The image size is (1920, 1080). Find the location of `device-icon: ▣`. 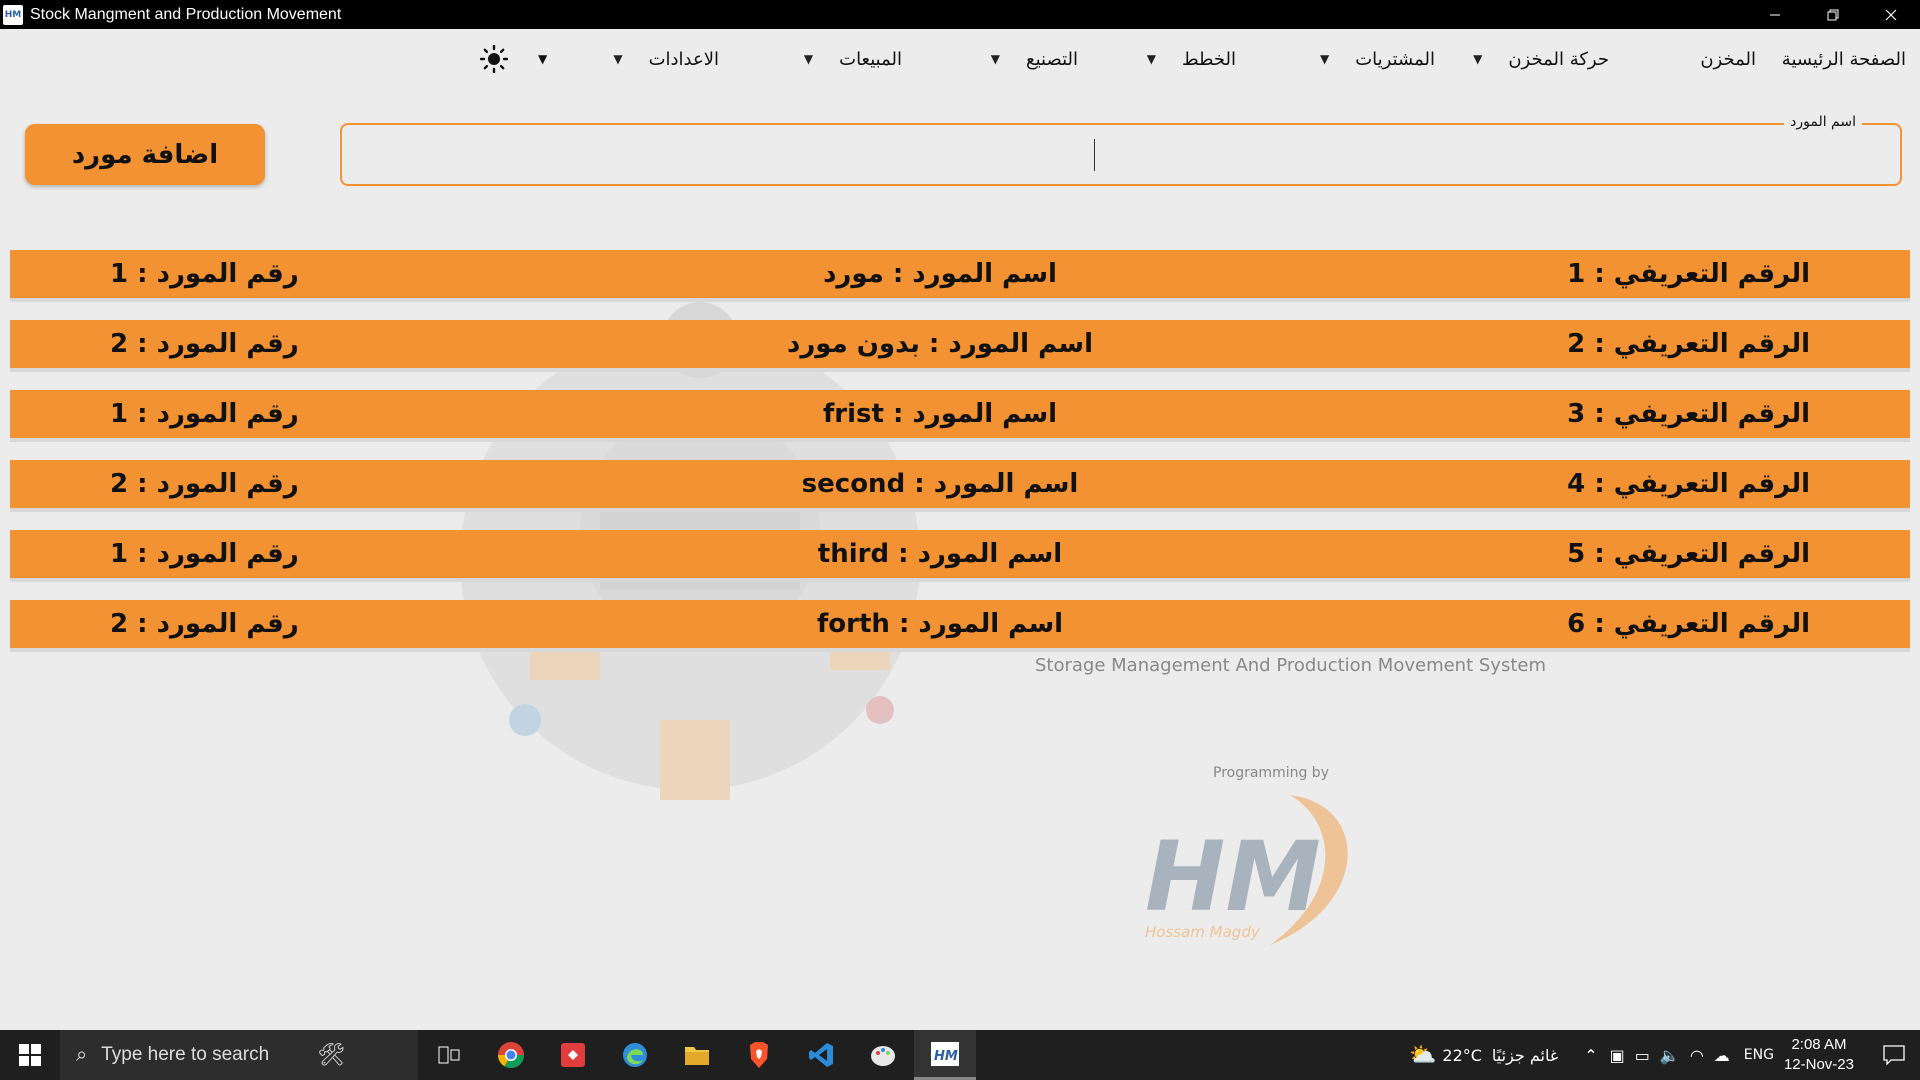

device-icon: ▣ is located at coordinates (1617, 1055).